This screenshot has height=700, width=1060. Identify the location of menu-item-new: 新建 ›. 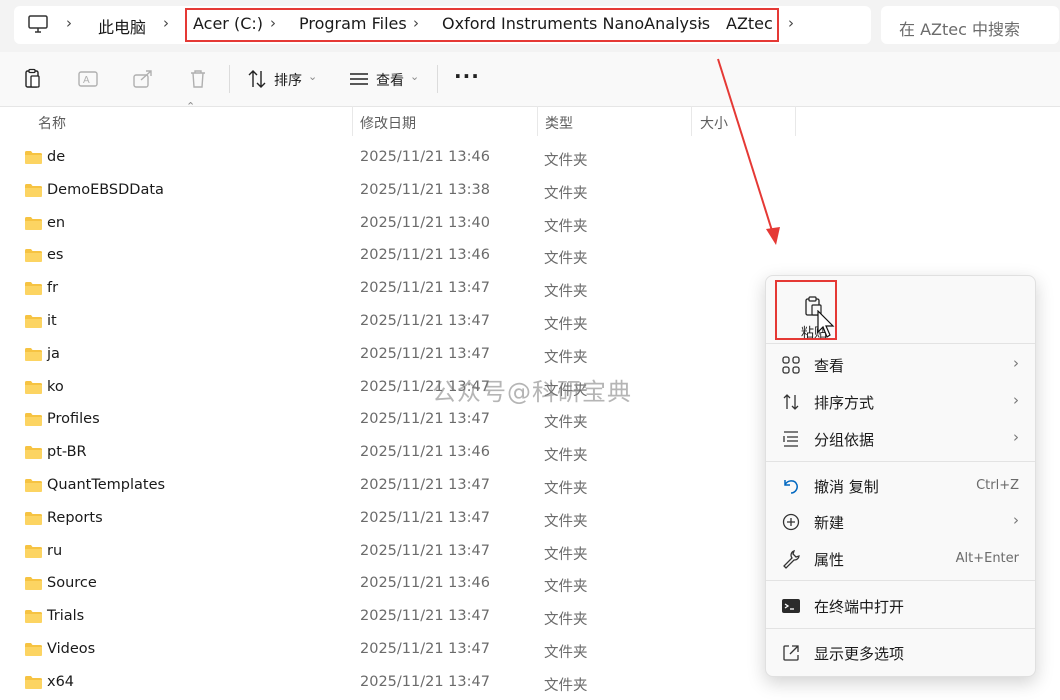
(900, 522).